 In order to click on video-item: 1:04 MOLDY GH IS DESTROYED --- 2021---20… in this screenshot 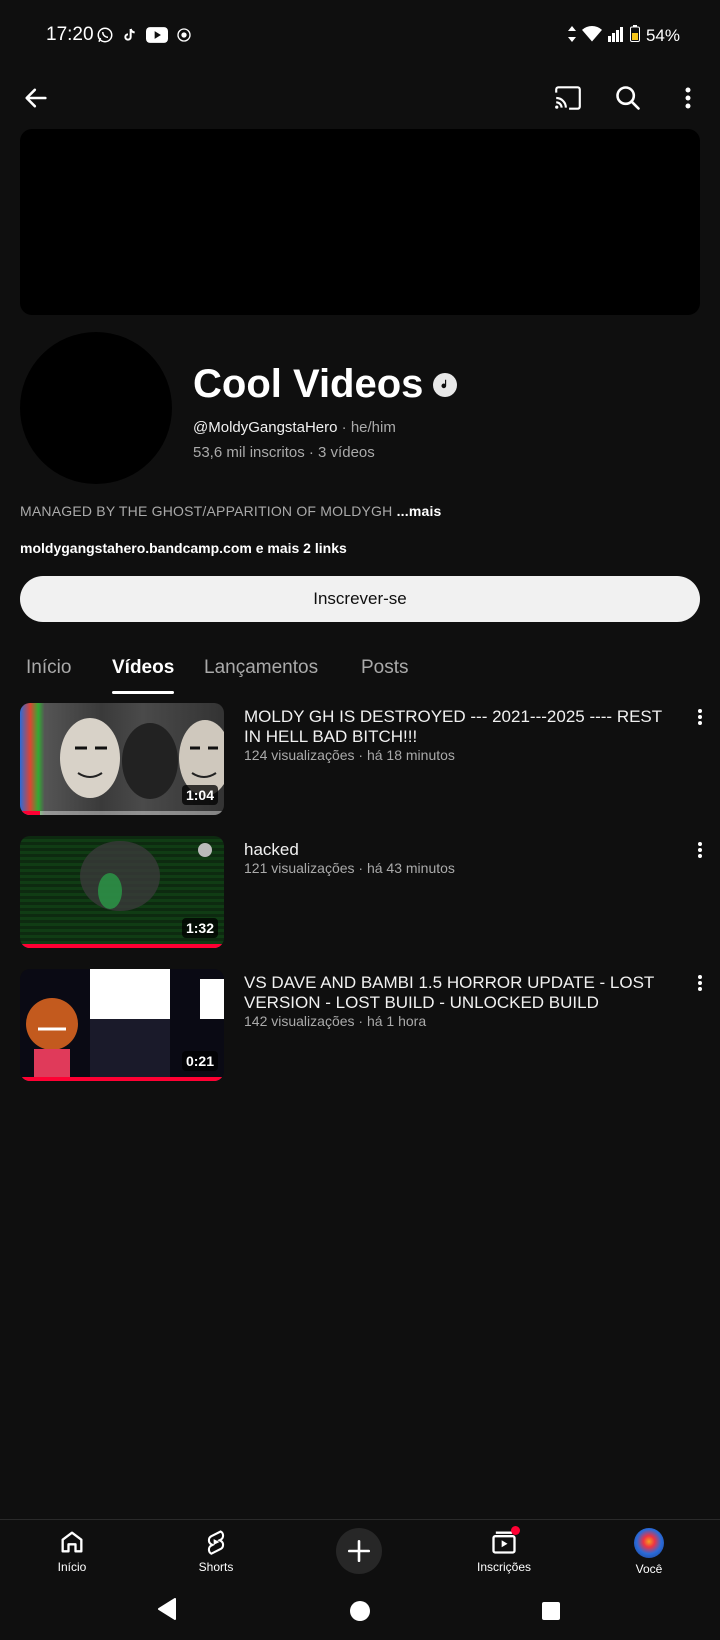, I will do `click(365, 759)`.